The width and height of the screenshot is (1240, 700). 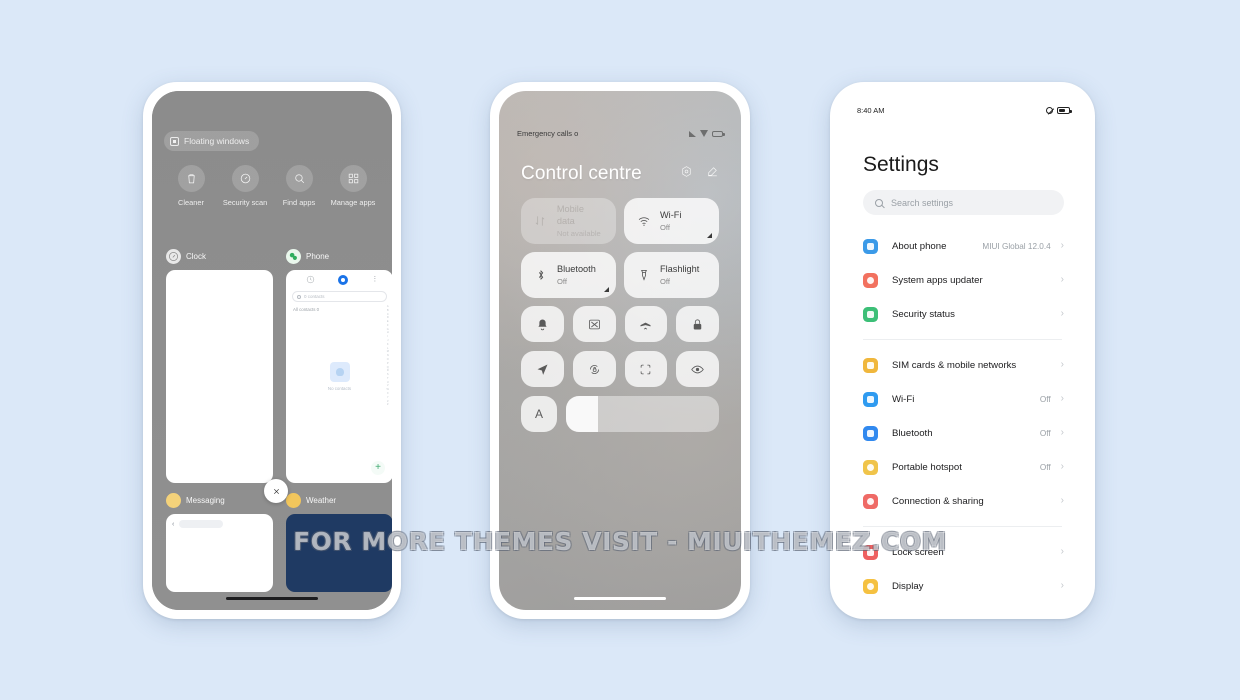 What do you see at coordinates (912, 433) in the screenshot?
I see `settings-row-label: Bluetooth` at bounding box center [912, 433].